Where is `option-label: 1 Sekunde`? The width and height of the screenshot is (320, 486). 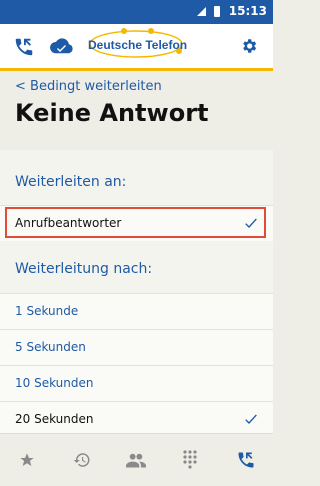
option-label: 1 Sekunde is located at coordinates (47, 311).